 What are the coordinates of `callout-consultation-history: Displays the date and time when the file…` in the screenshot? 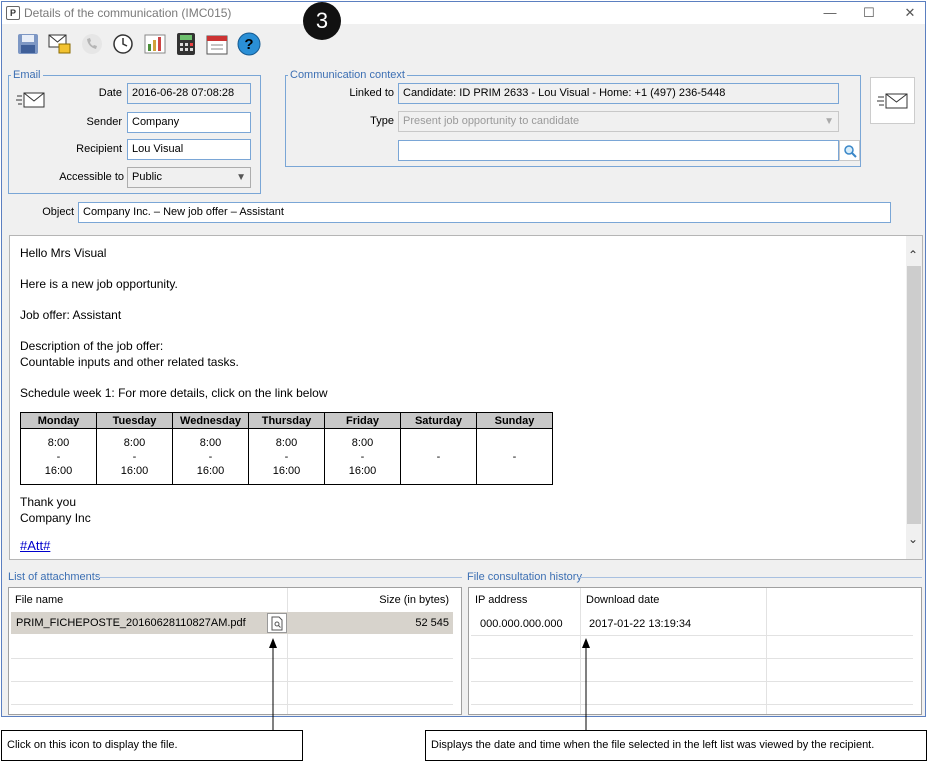 It's located at (676, 745).